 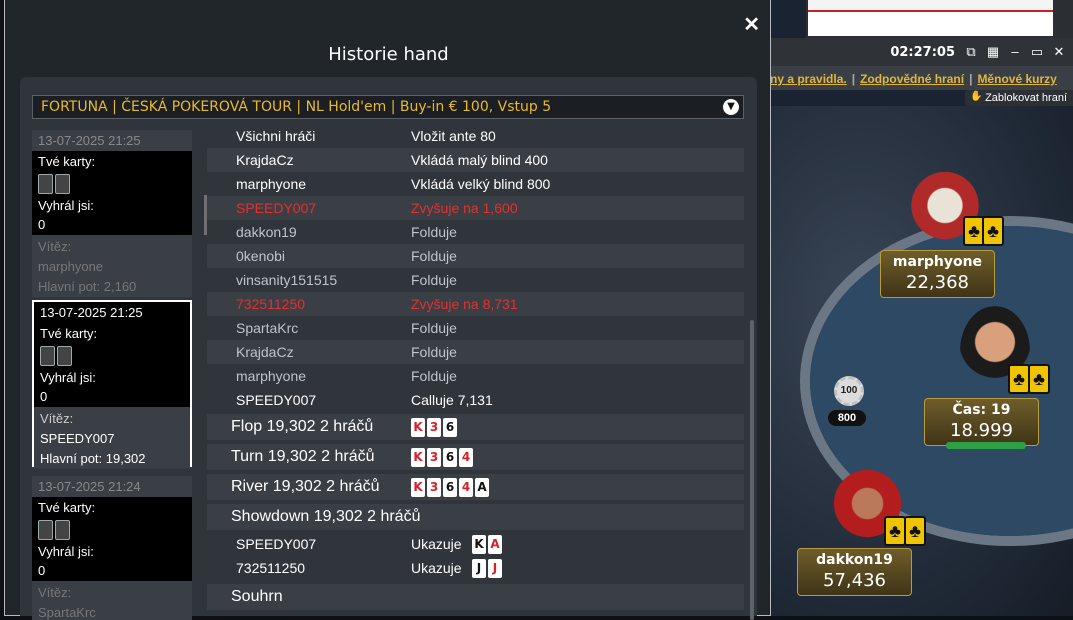 What do you see at coordinates (849, 391) in the screenshot?
I see `pot-chip-icon: 100` at bounding box center [849, 391].